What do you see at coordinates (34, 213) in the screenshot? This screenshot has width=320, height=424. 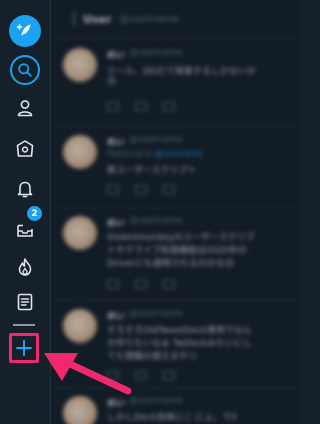 I see `unread-count-badge: 2` at bounding box center [34, 213].